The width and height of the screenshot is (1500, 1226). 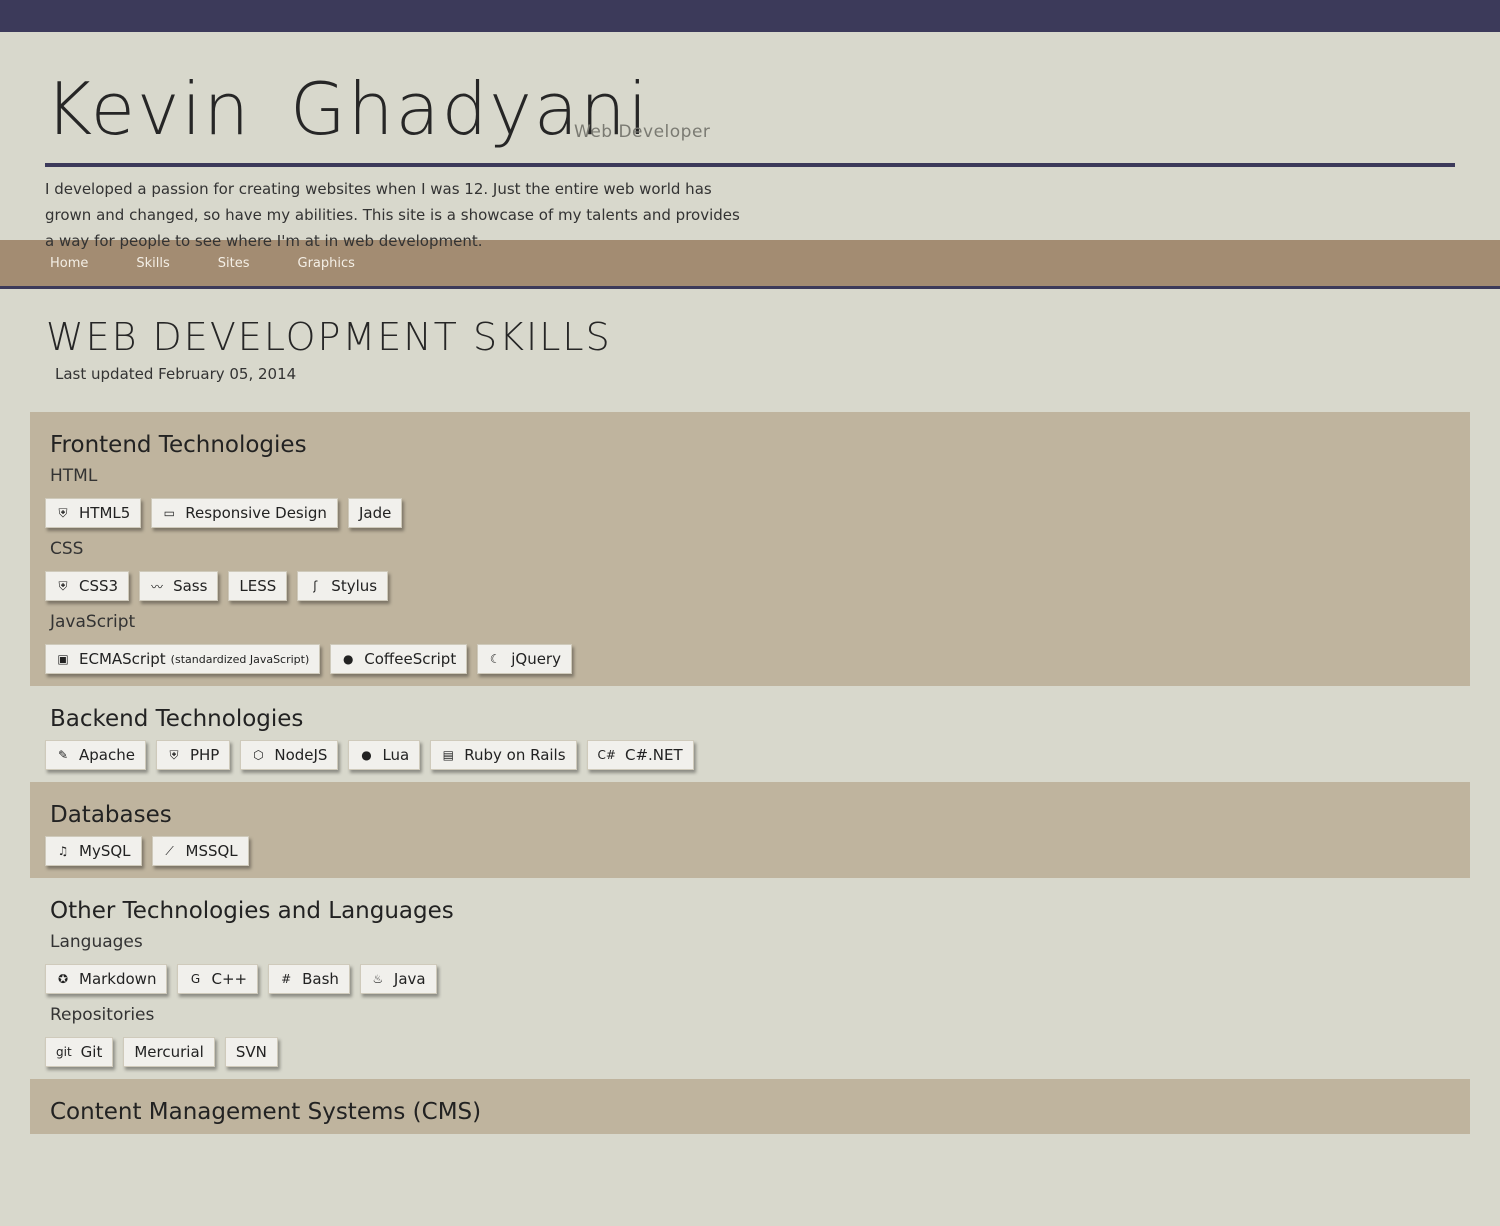 I want to click on skill-tag-label: NodeJS, so click(x=301, y=755).